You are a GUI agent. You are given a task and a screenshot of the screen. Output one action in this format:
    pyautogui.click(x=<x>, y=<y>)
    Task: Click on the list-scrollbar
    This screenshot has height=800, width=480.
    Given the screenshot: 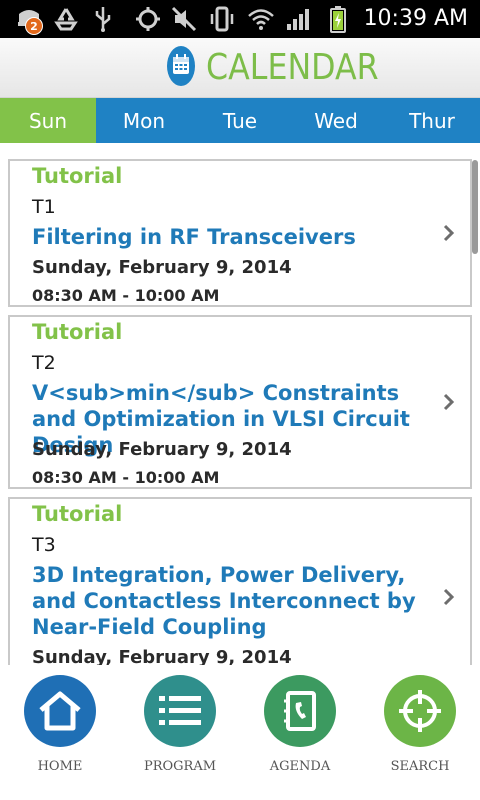 What is the action you would take?
    pyautogui.click(x=475, y=207)
    